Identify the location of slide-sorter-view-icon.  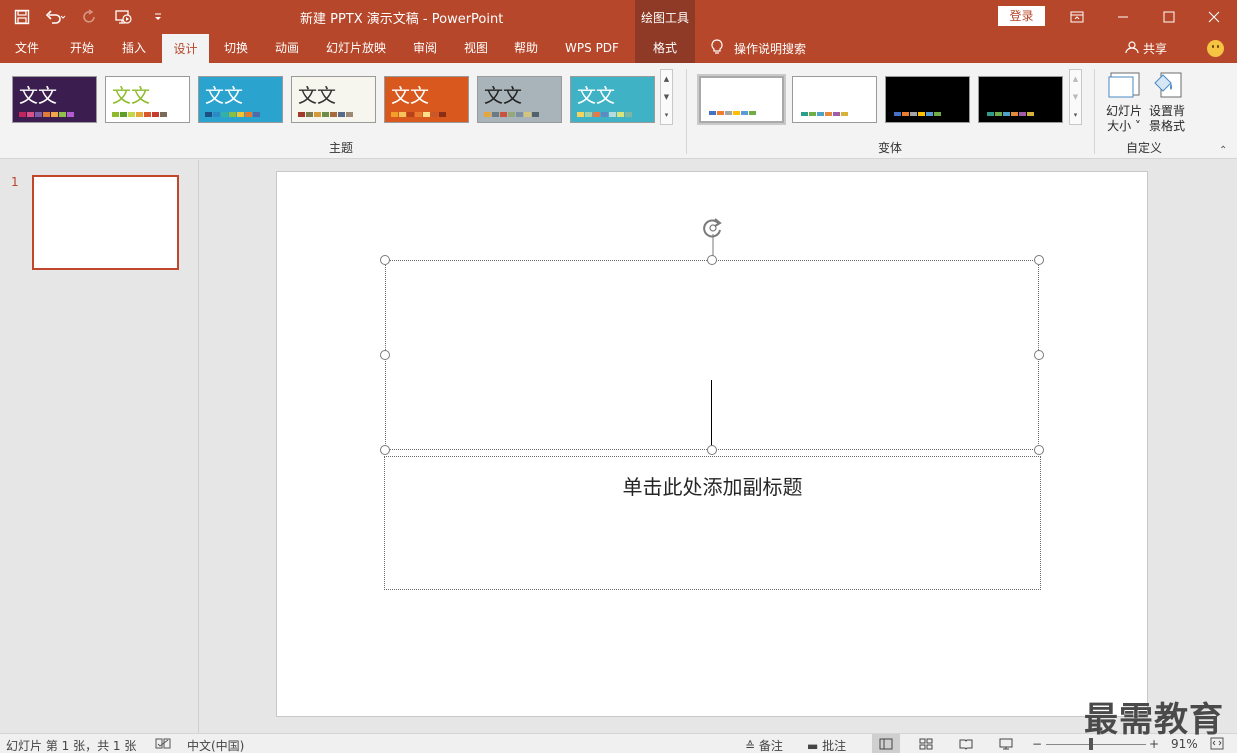
(926, 743).